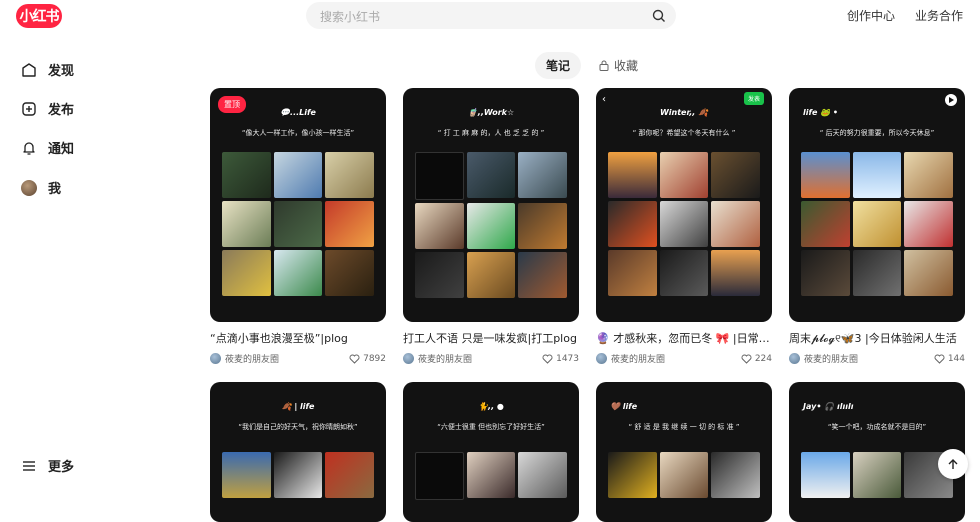 The height and width of the screenshot is (522, 980). I want to click on note-title: “点滴小事也浪漫至极”|plog, so click(298, 338).